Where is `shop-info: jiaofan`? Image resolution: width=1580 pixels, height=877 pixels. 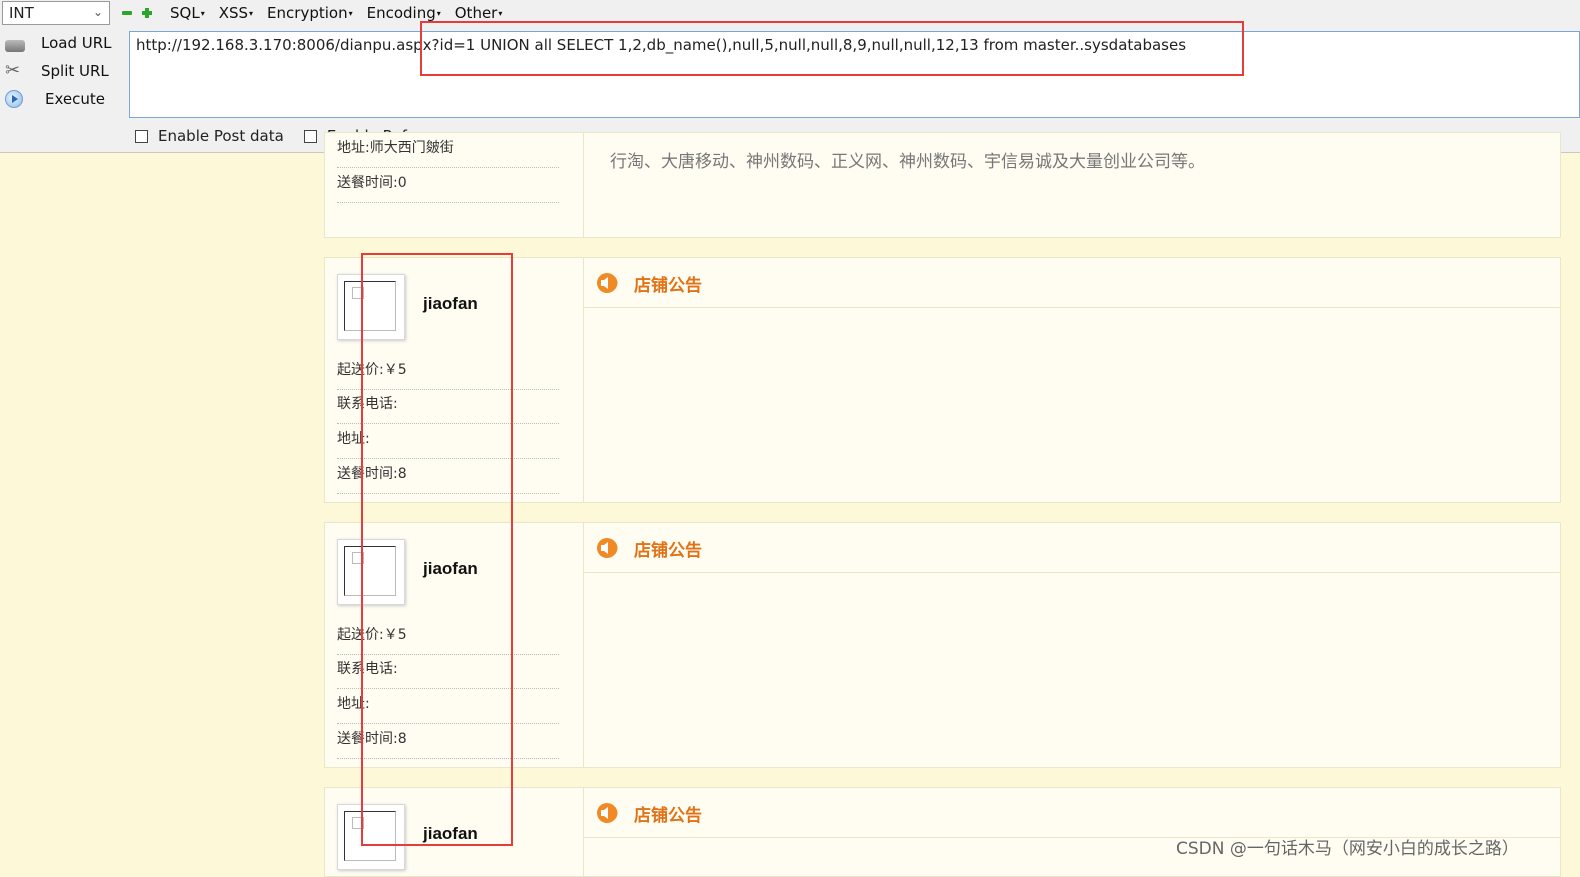 shop-info: jiaofan is located at coordinates (454, 832).